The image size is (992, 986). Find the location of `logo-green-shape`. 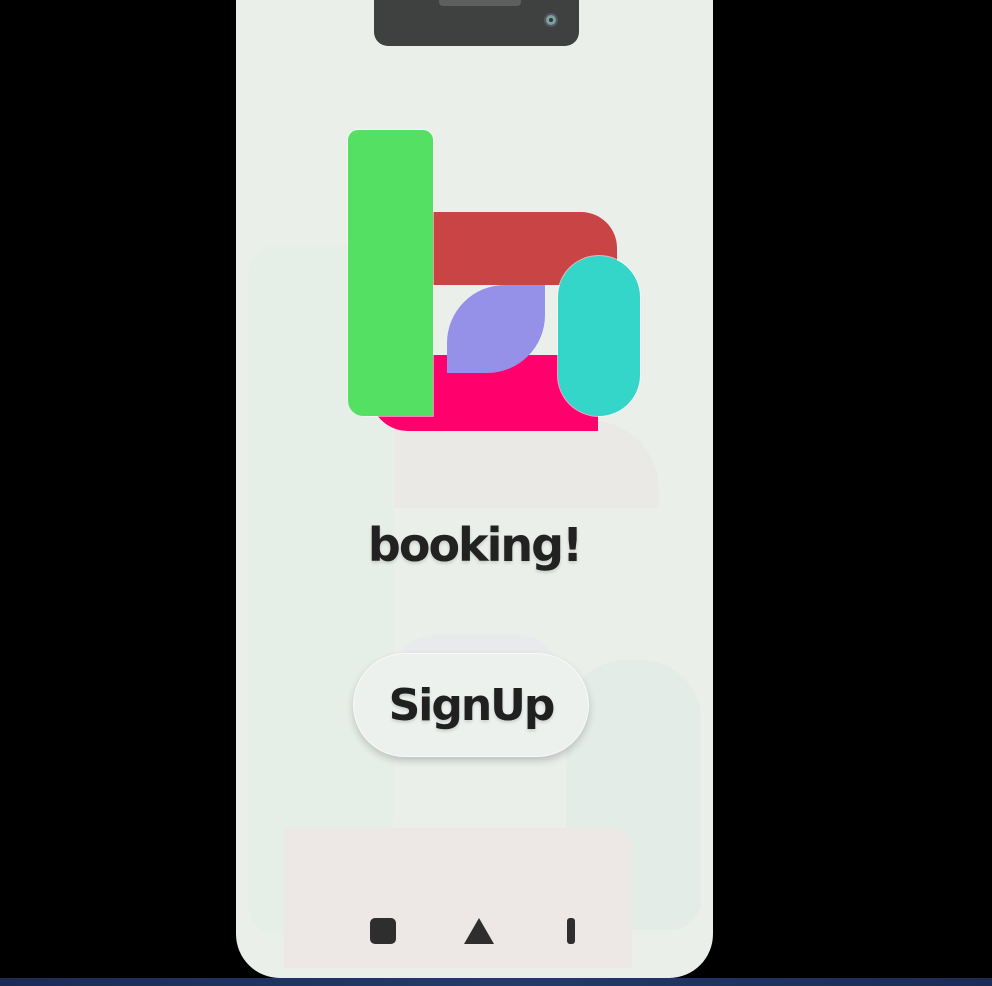

logo-green-shape is located at coordinates (390, 273).